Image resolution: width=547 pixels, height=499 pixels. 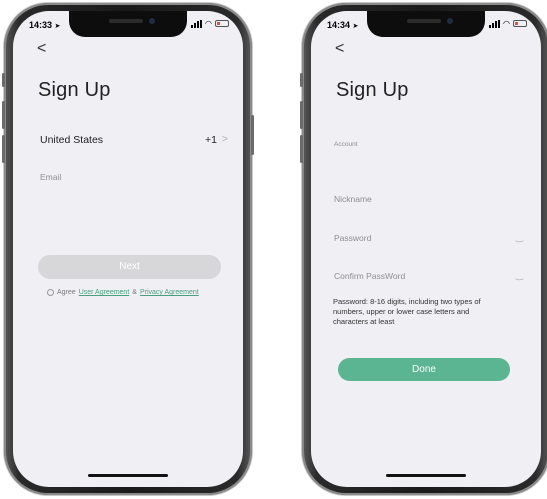 What do you see at coordinates (429, 278) in the screenshot?
I see `confirm-password-field: Confirm PassWord ‿` at bounding box center [429, 278].